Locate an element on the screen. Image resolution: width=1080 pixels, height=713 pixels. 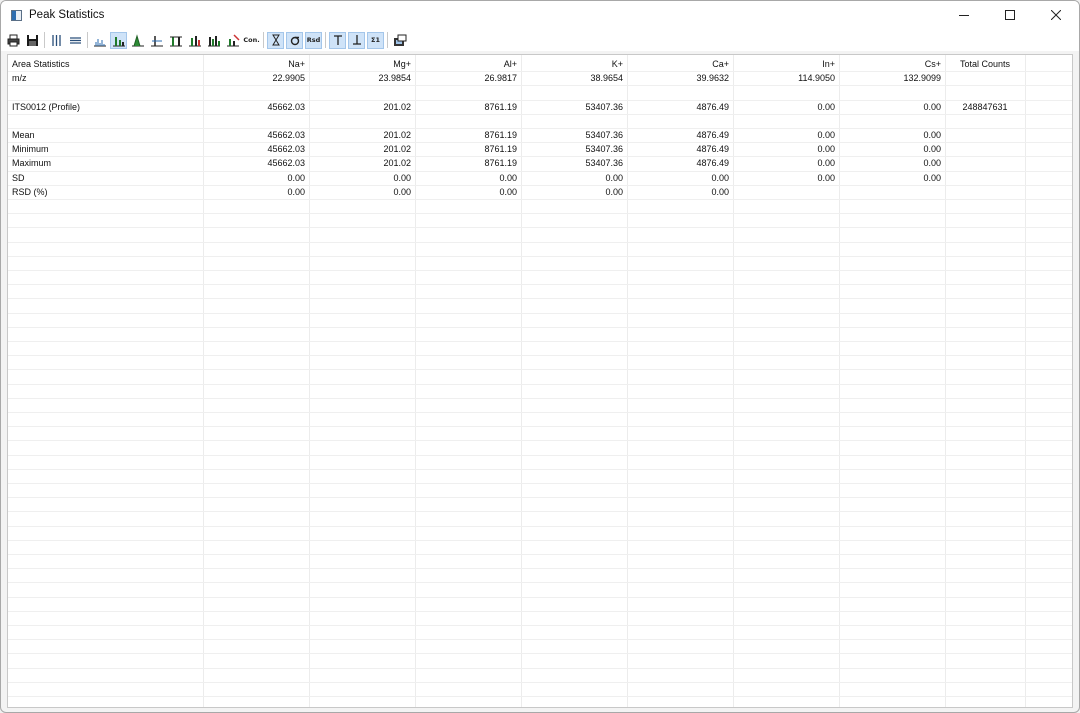
column-header-cell: Cs+ is located at coordinates (892, 64).